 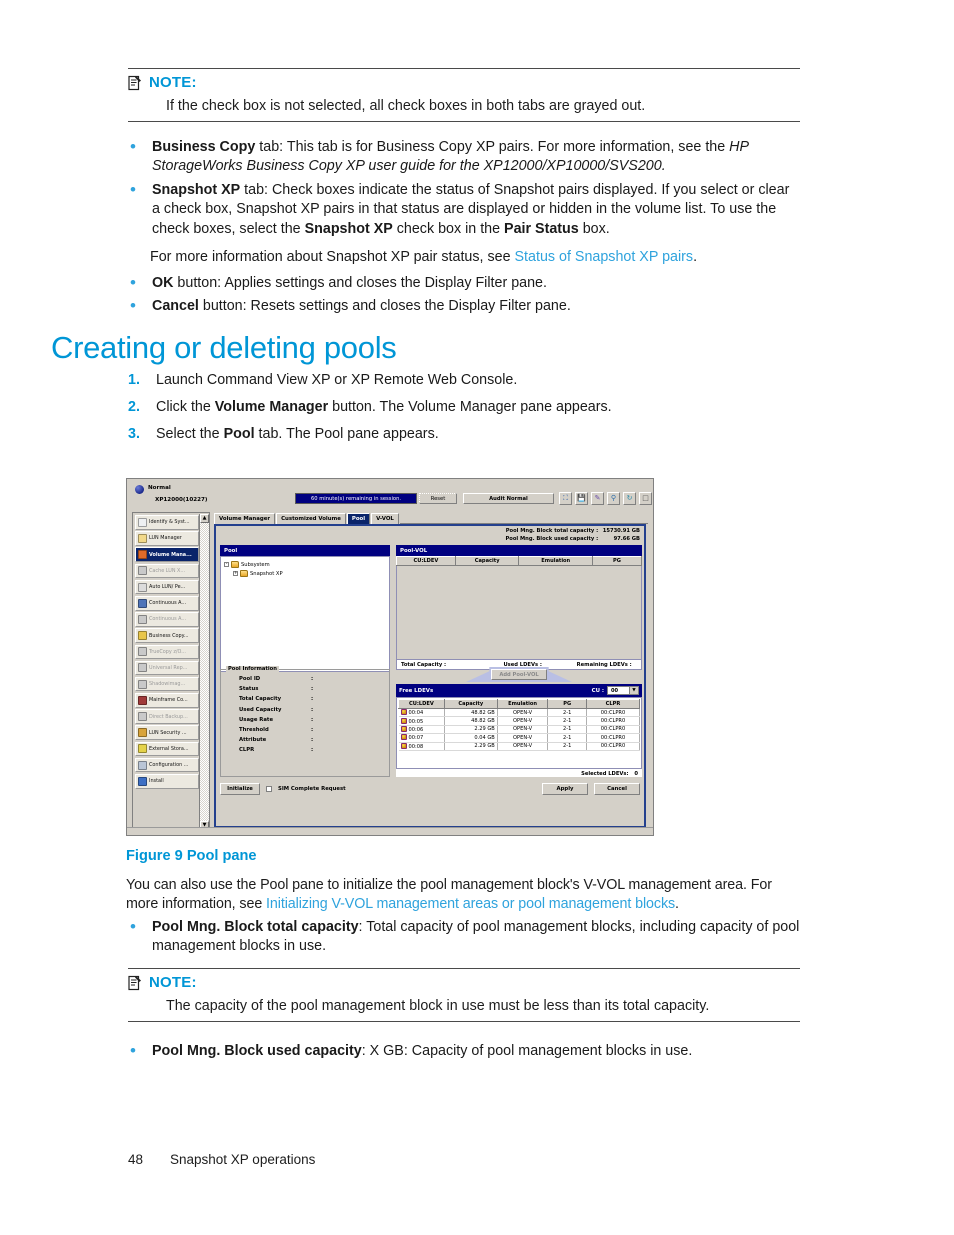 What do you see at coordinates (617, 789) in the screenshot?
I see `cancel-button: Cancel` at bounding box center [617, 789].